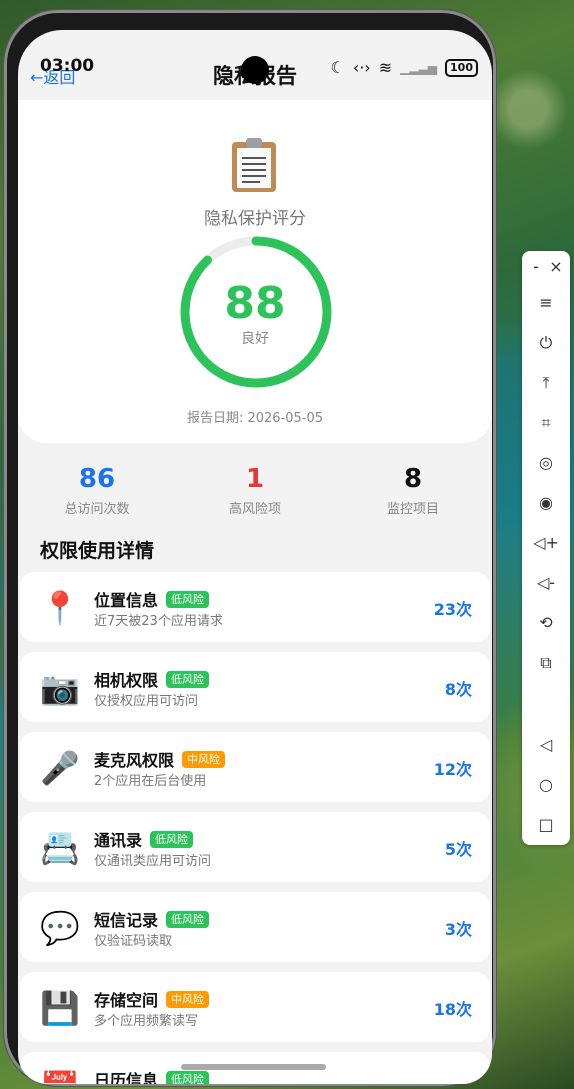 This screenshot has width=574, height=1089. What do you see at coordinates (255, 303) in the screenshot?
I see `score-value: 88` at bounding box center [255, 303].